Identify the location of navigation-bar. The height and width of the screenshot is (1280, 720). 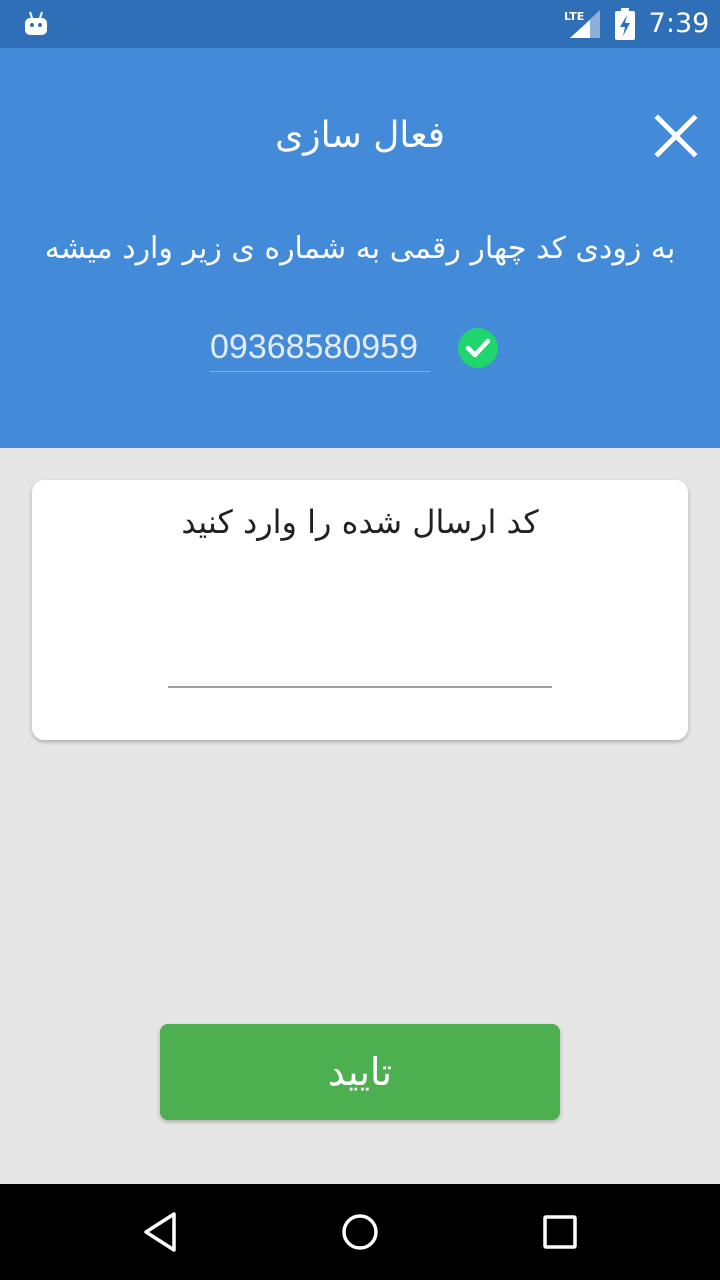
(360, 1232).